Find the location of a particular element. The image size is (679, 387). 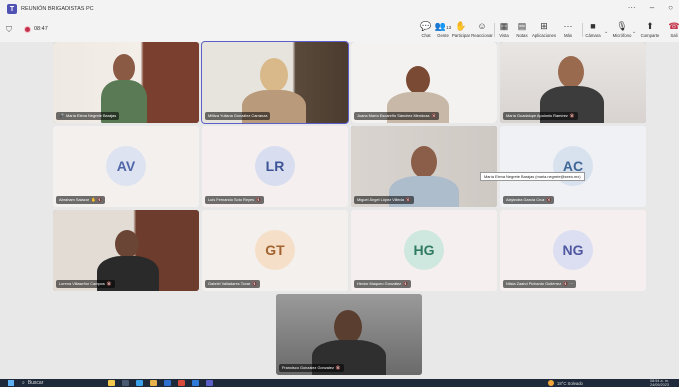

avatar: GT is located at coordinates (275, 250).